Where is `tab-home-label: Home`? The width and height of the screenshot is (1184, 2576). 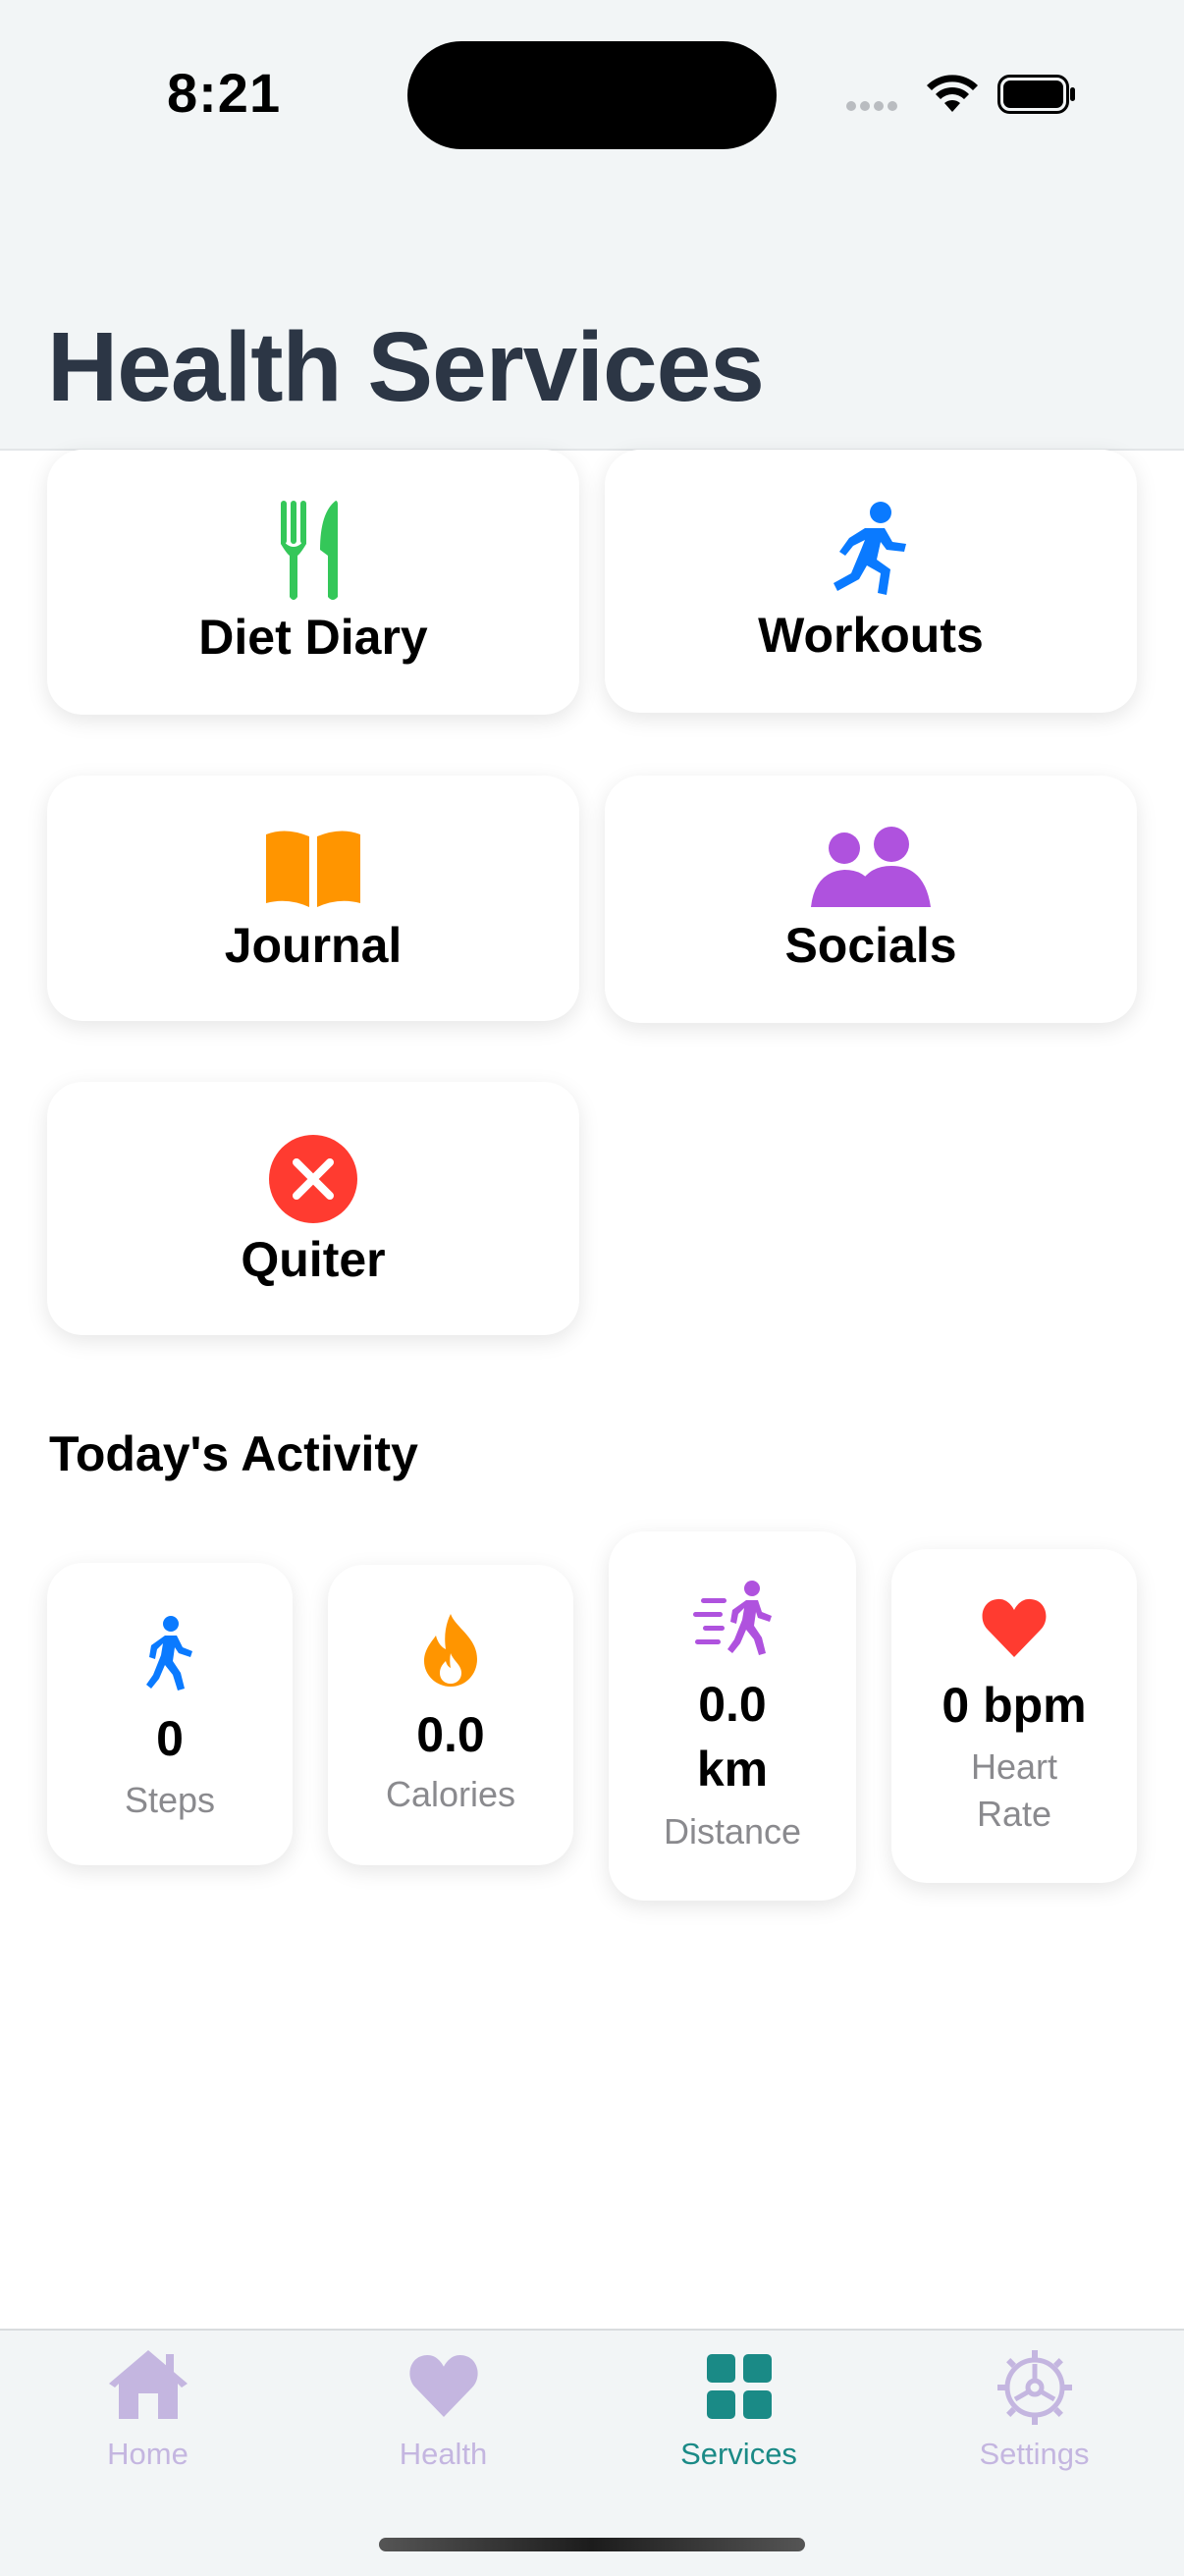
tab-home-label: Home is located at coordinates (148, 2454).